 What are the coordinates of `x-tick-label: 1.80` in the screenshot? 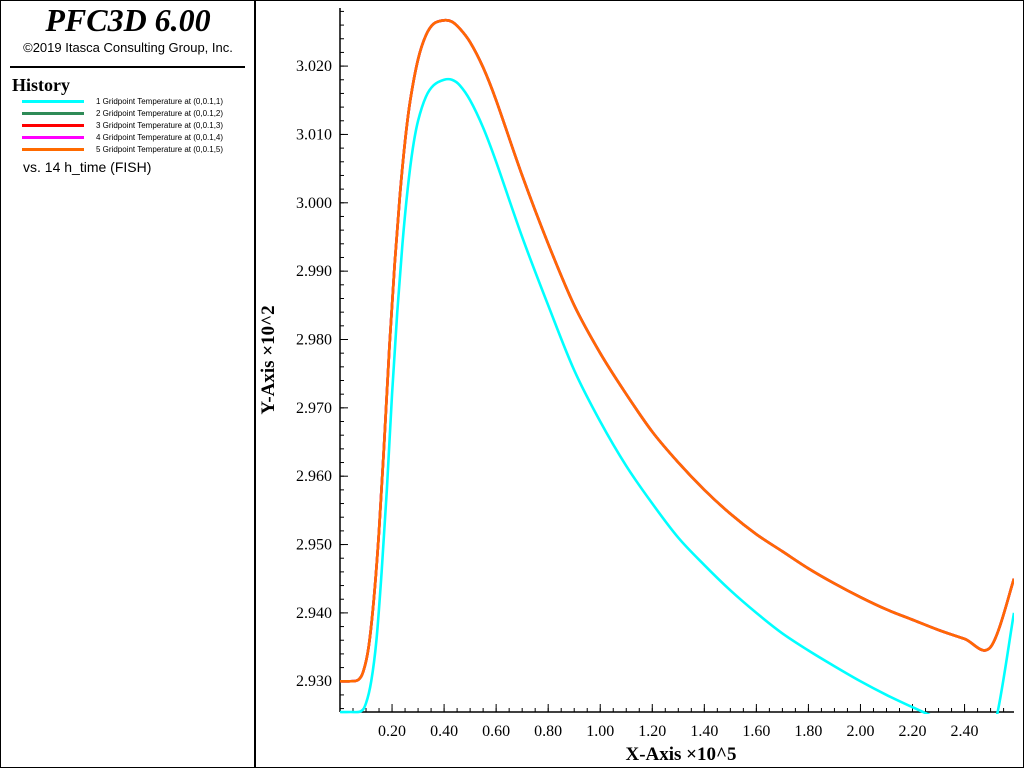 It's located at (808, 731).